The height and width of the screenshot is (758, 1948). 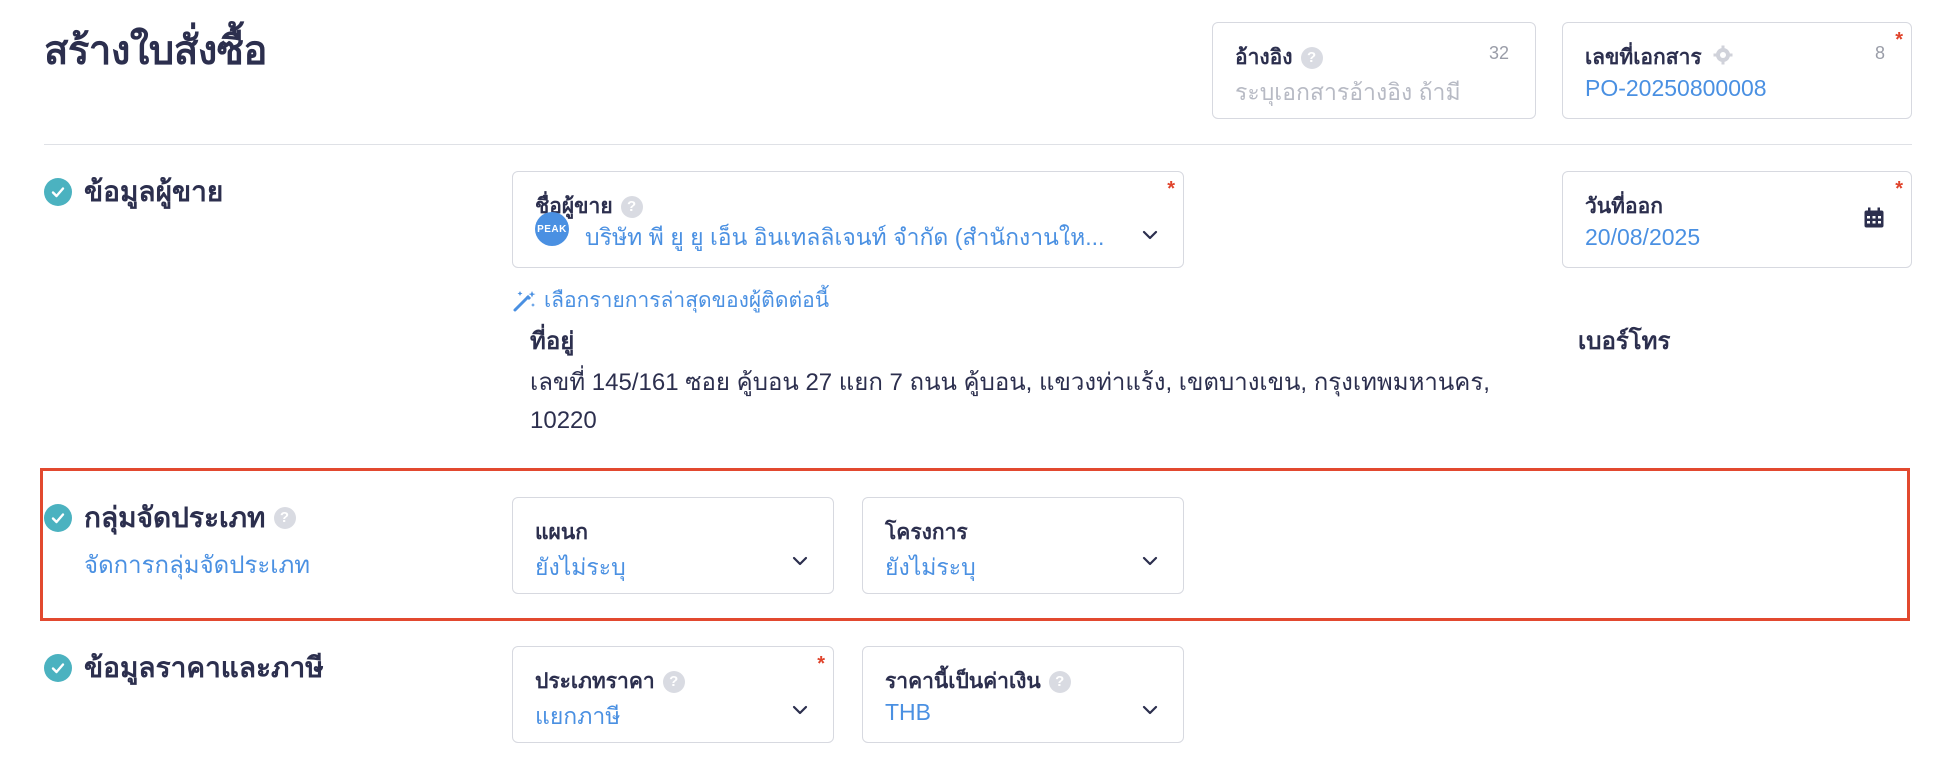 What do you see at coordinates (1624, 206) in the screenshot?
I see `issue-date-label: วันที่ออก` at bounding box center [1624, 206].